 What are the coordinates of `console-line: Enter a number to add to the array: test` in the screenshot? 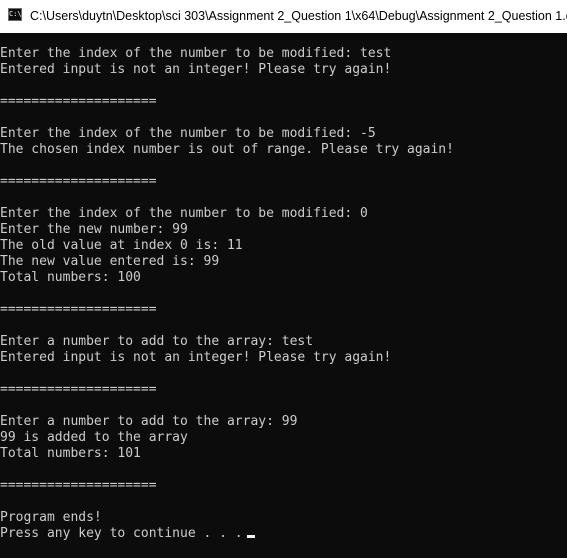 It's located at (157, 341).